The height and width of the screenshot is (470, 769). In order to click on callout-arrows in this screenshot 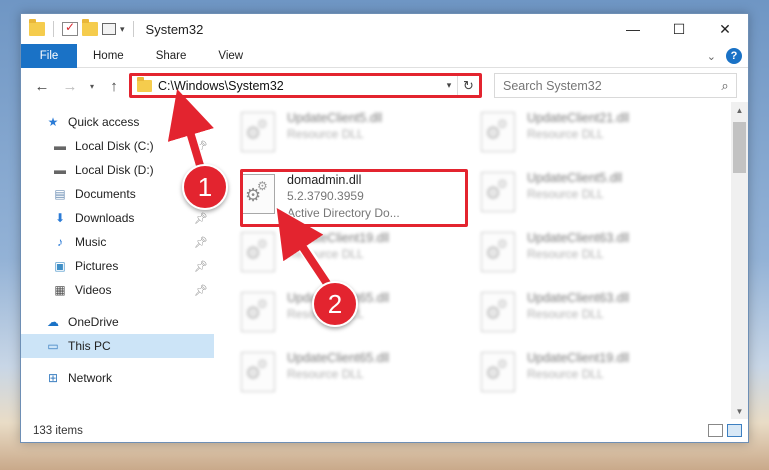, I will do `click(251, 191)`.